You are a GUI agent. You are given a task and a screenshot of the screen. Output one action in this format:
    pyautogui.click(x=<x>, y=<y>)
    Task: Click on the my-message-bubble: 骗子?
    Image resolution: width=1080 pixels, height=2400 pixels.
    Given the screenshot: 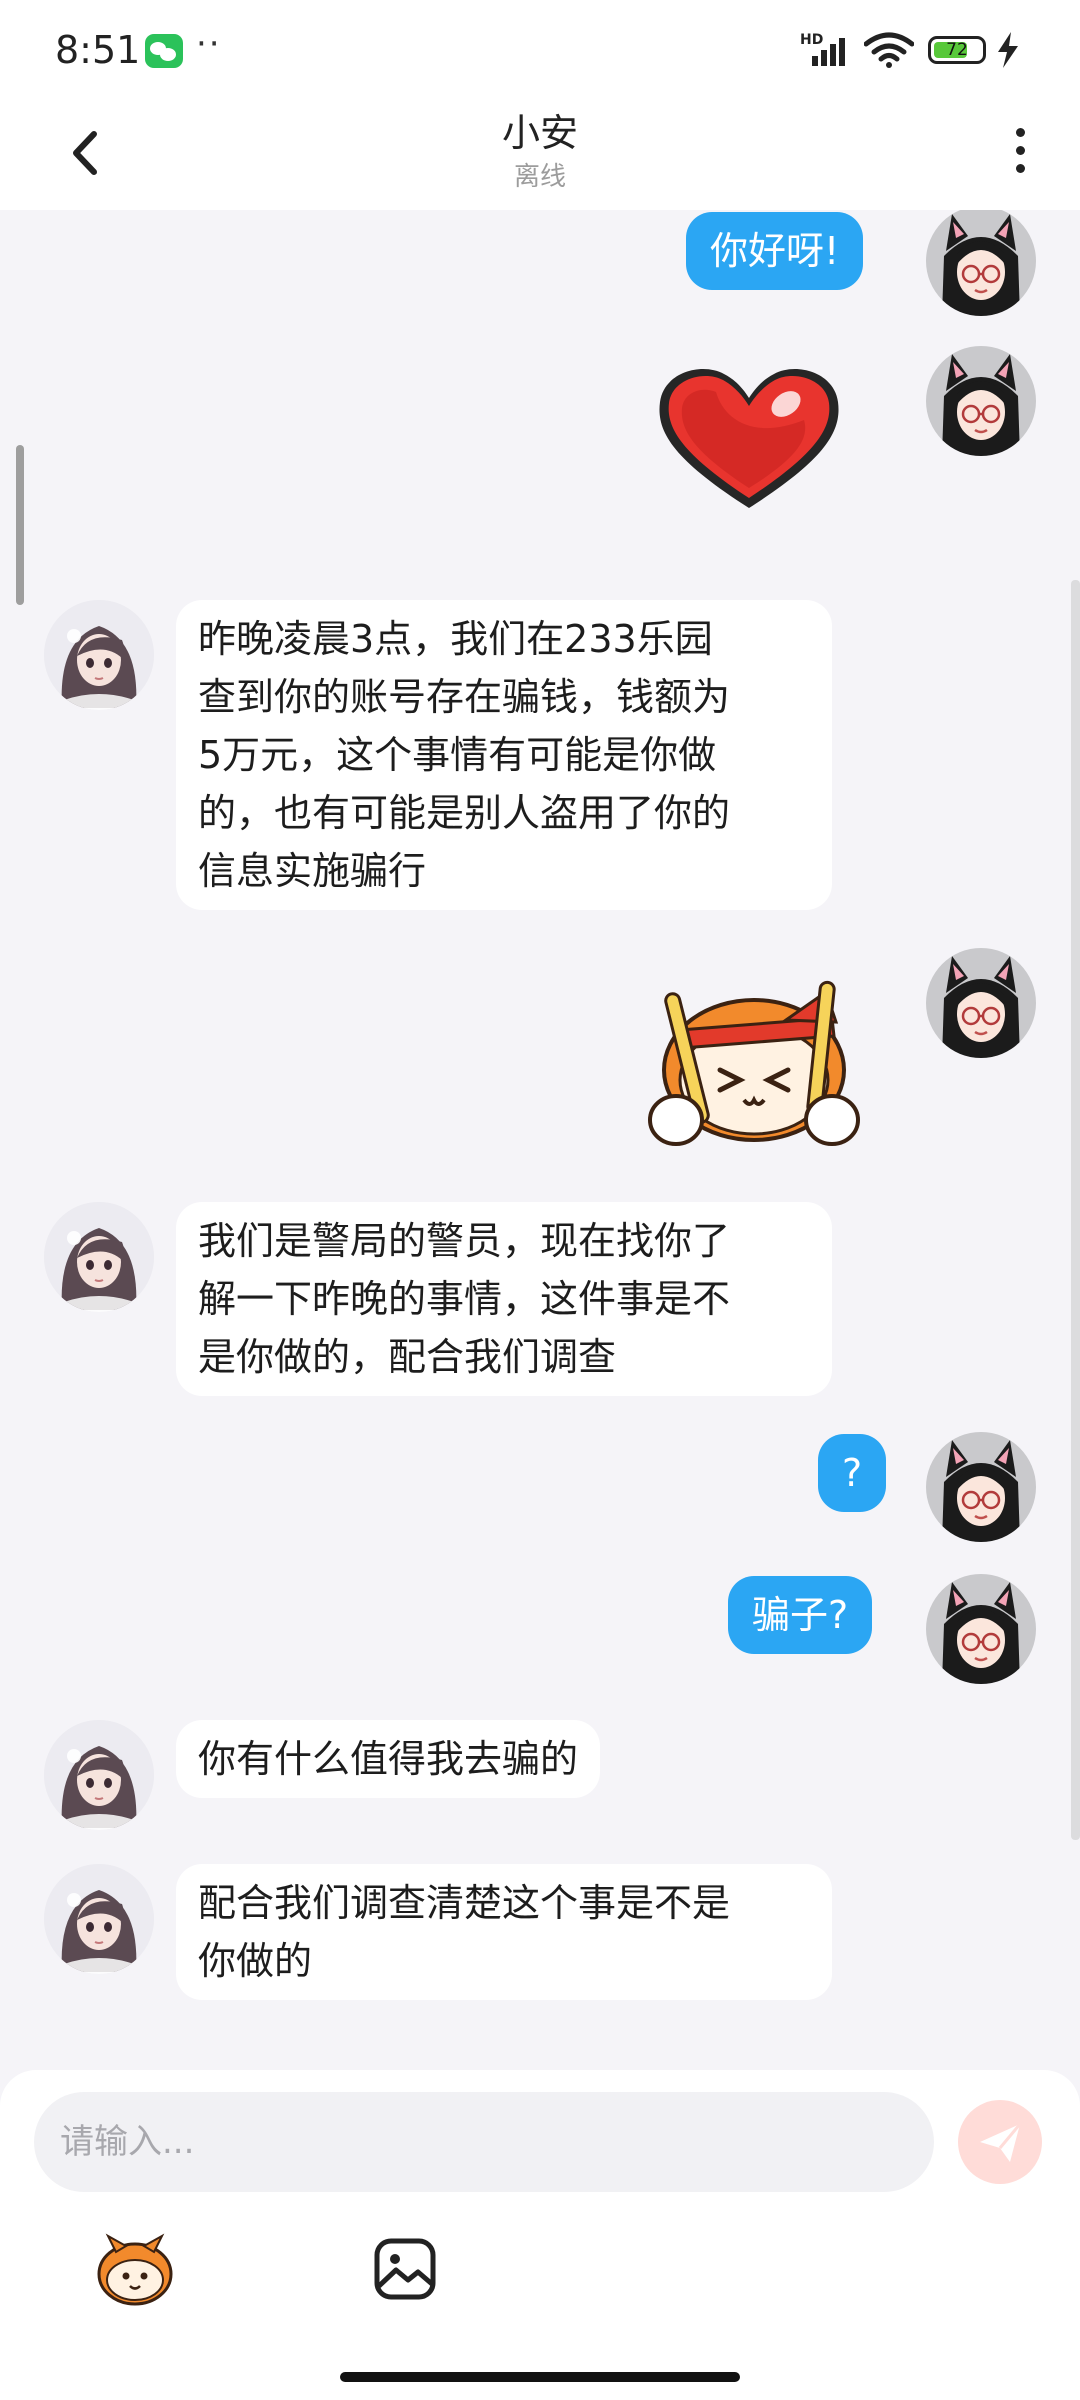 What is the action you would take?
    pyautogui.click(x=800, y=1615)
    